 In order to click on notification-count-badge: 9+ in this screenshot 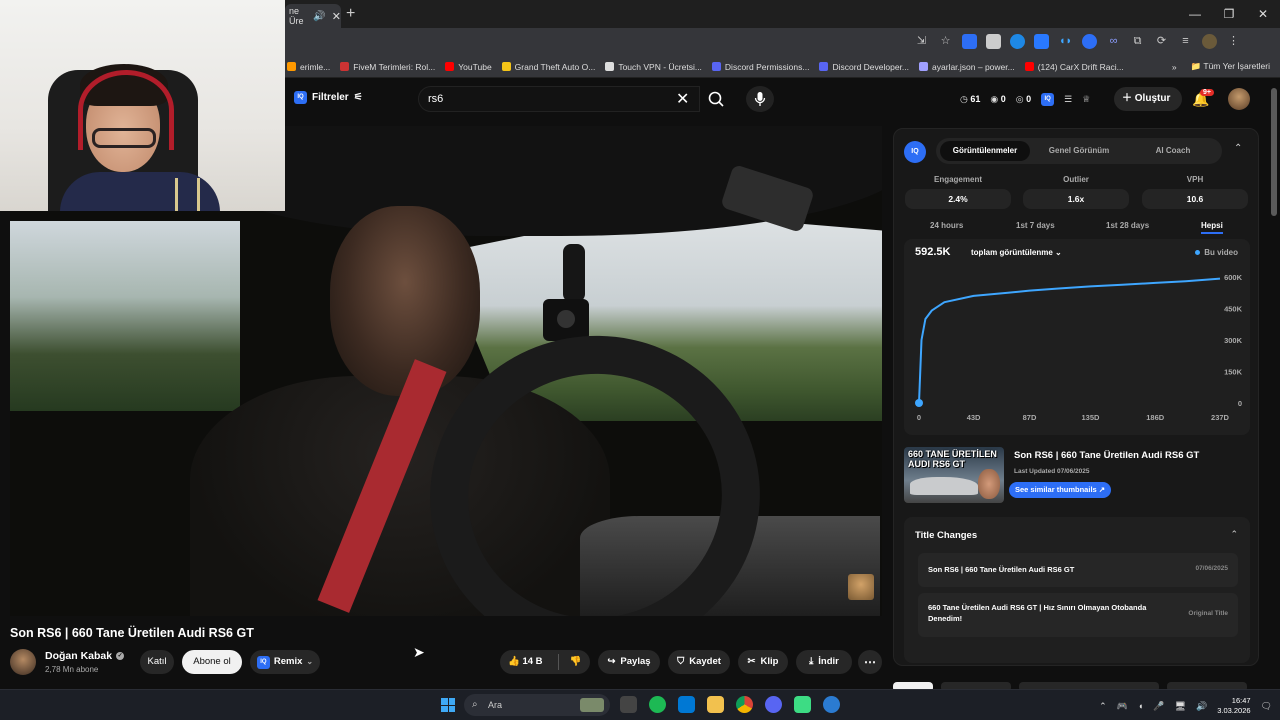, I will do `click(1207, 92)`.